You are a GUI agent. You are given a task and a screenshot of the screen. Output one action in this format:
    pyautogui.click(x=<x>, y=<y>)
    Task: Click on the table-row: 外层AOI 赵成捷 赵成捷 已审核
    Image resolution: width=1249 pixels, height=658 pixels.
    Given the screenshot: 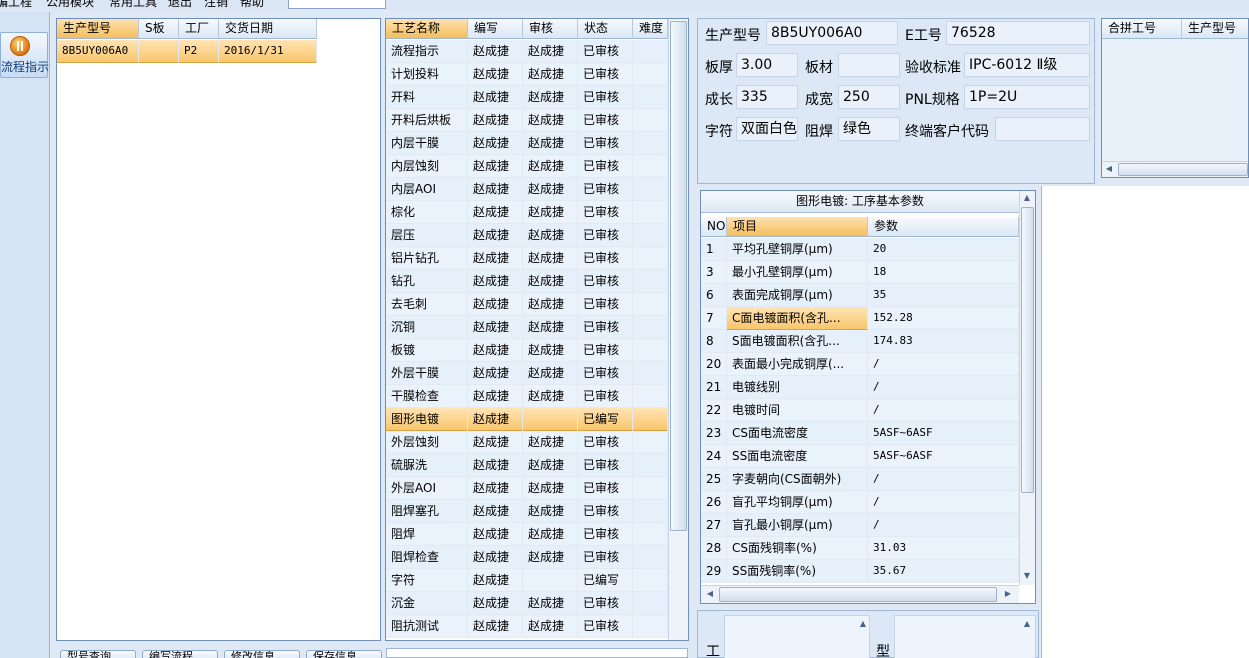 What is the action you would take?
    pyautogui.click(x=527, y=488)
    